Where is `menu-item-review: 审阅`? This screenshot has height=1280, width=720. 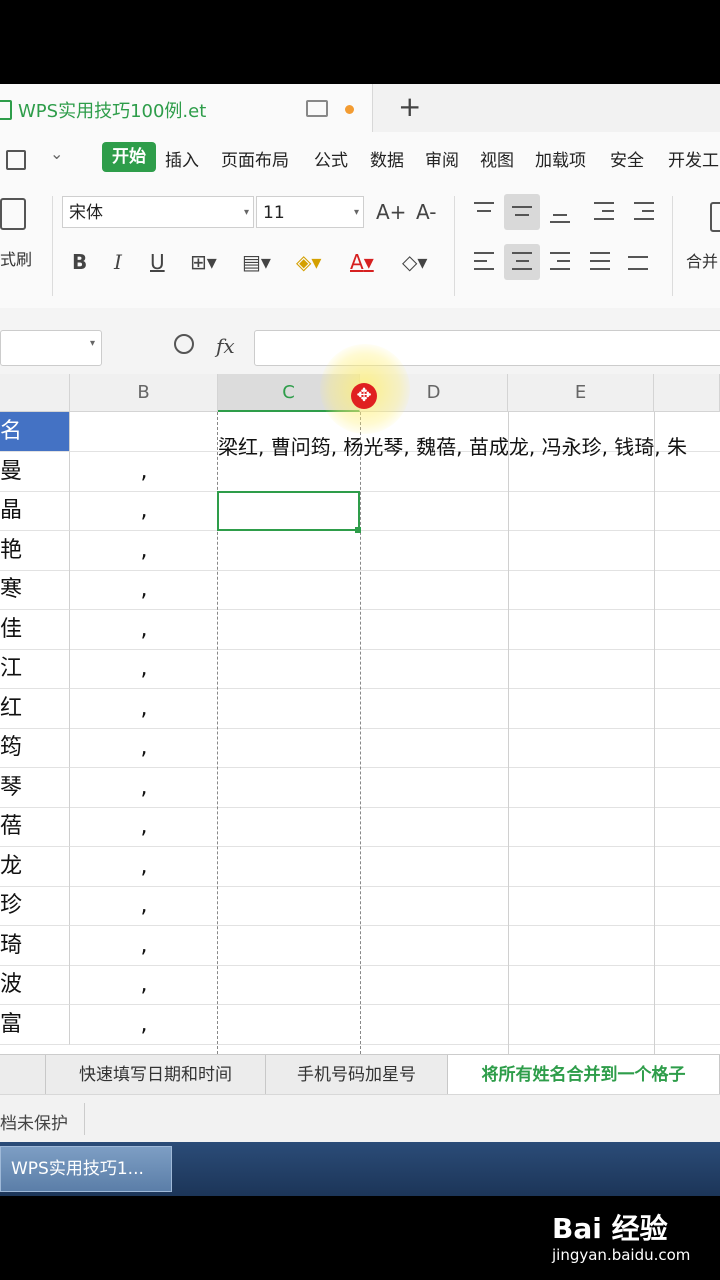 menu-item-review: 审阅 is located at coordinates (442, 158).